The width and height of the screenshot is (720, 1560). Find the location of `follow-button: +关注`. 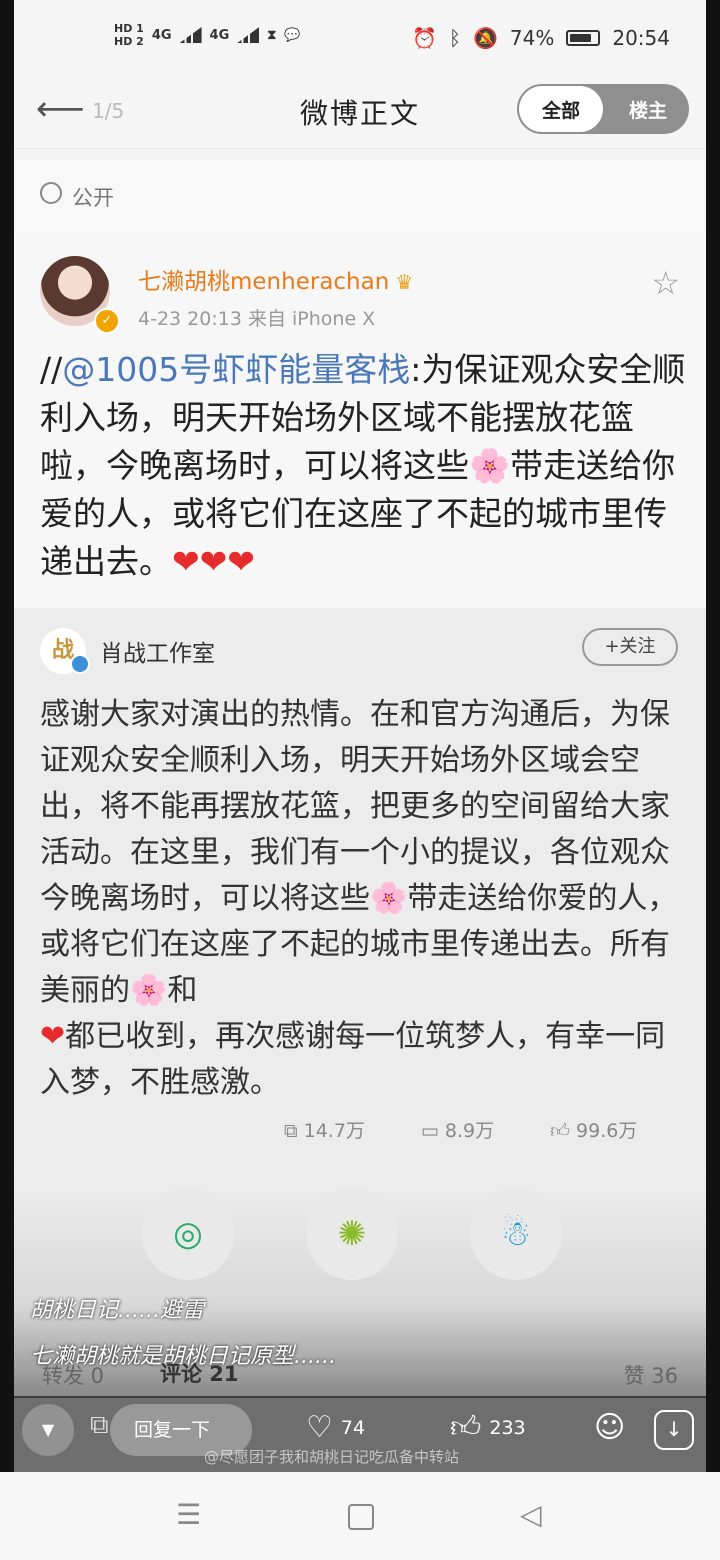

follow-button: +关注 is located at coordinates (630, 647).